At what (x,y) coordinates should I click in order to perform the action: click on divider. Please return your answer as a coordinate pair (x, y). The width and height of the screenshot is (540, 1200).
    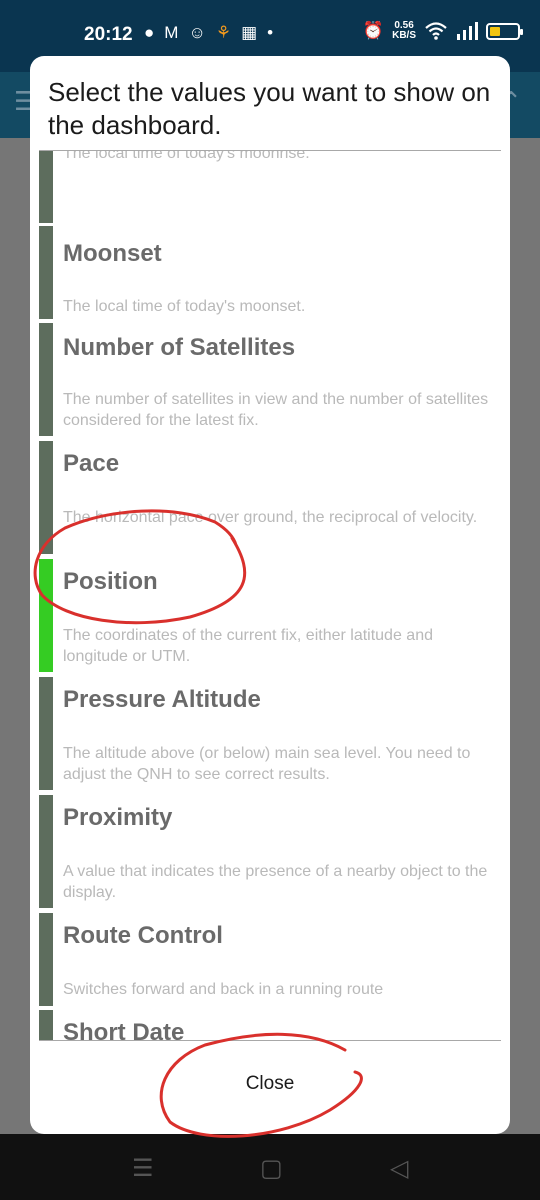
    Looking at the image, I should click on (270, 1040).